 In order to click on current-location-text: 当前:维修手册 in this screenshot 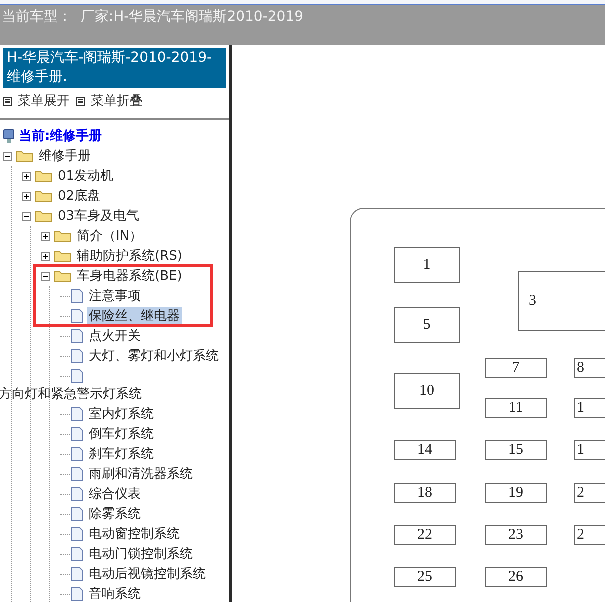, I will do `click(60, 136)`.